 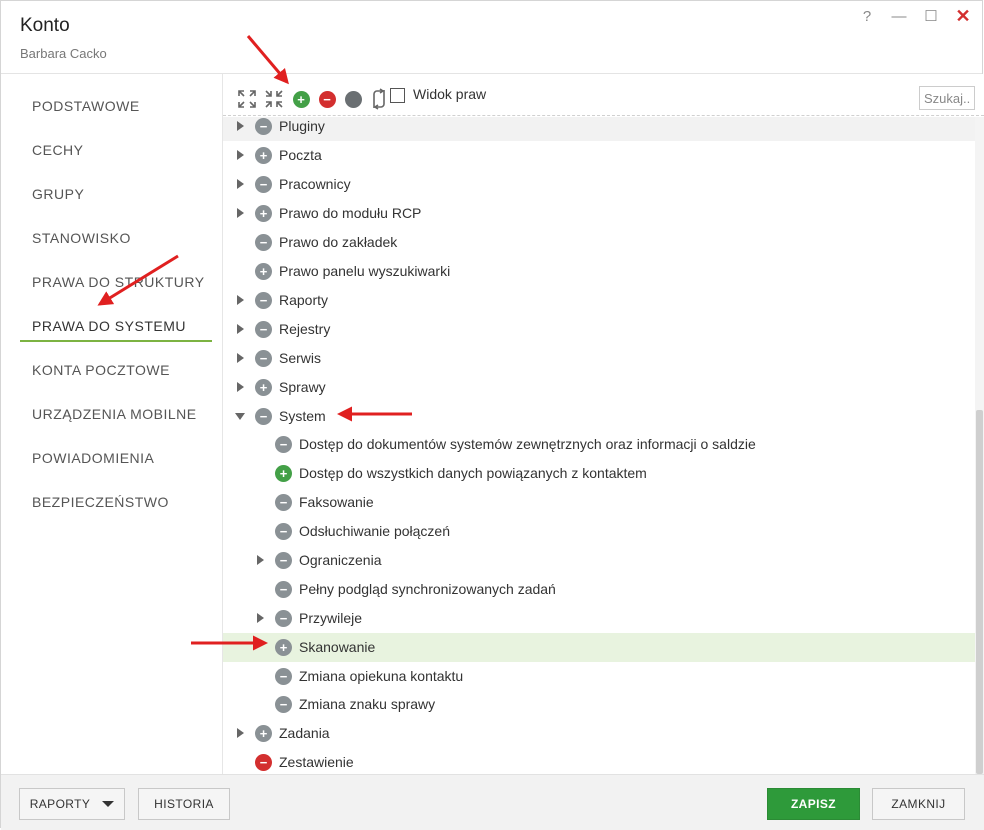 I want to click on tree-row: − Zestawienie, so click(x=599, y=761).